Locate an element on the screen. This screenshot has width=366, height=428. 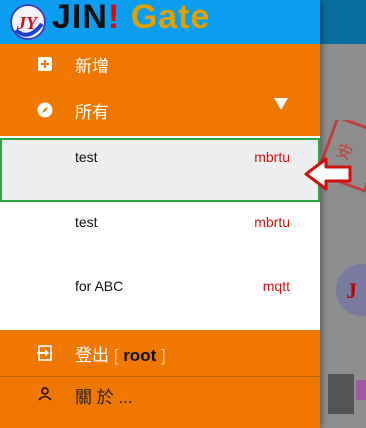
all-devices-menu-item: 所有 is located at coordinates (160, 110).